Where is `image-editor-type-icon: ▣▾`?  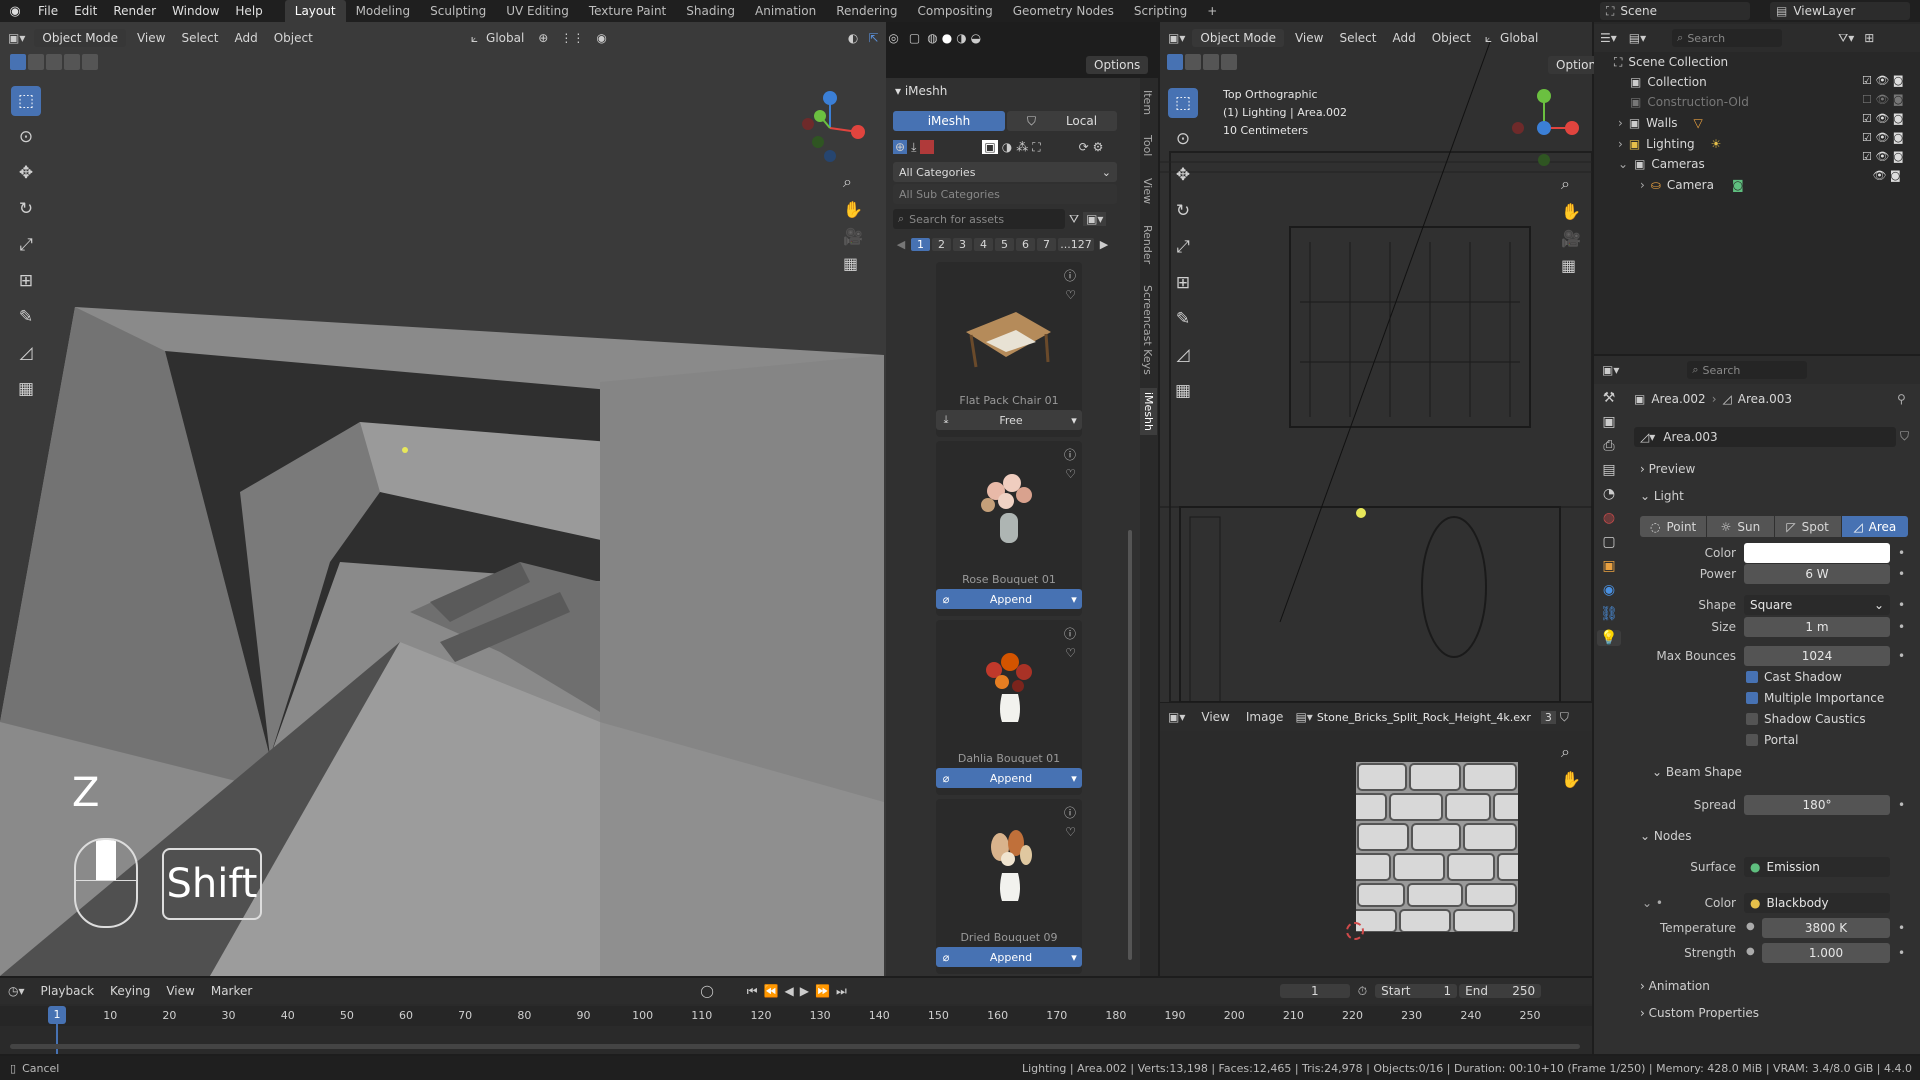
image-editor-type-icon: ▣▾ is located at coordinates (1176, 717).